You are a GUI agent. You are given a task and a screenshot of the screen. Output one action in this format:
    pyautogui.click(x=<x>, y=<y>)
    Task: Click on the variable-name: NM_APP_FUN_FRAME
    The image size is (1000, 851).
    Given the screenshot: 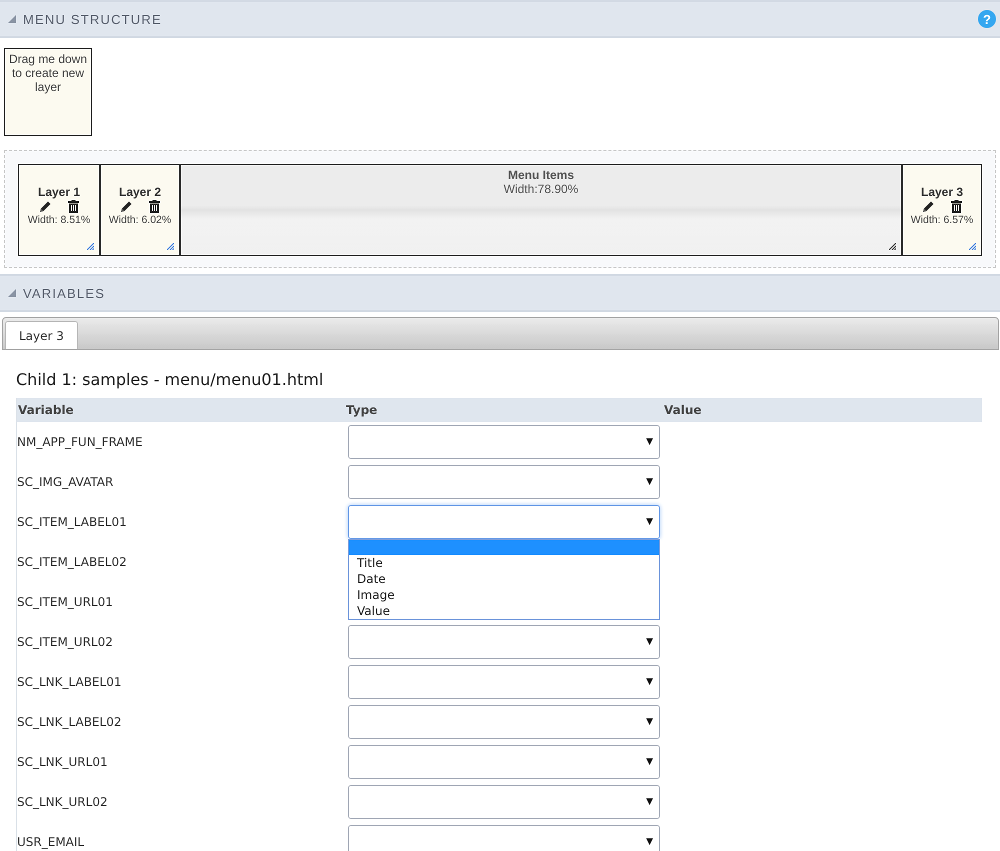 What is the action you would take?
    pyautogui.click(x=80, y=442)
    